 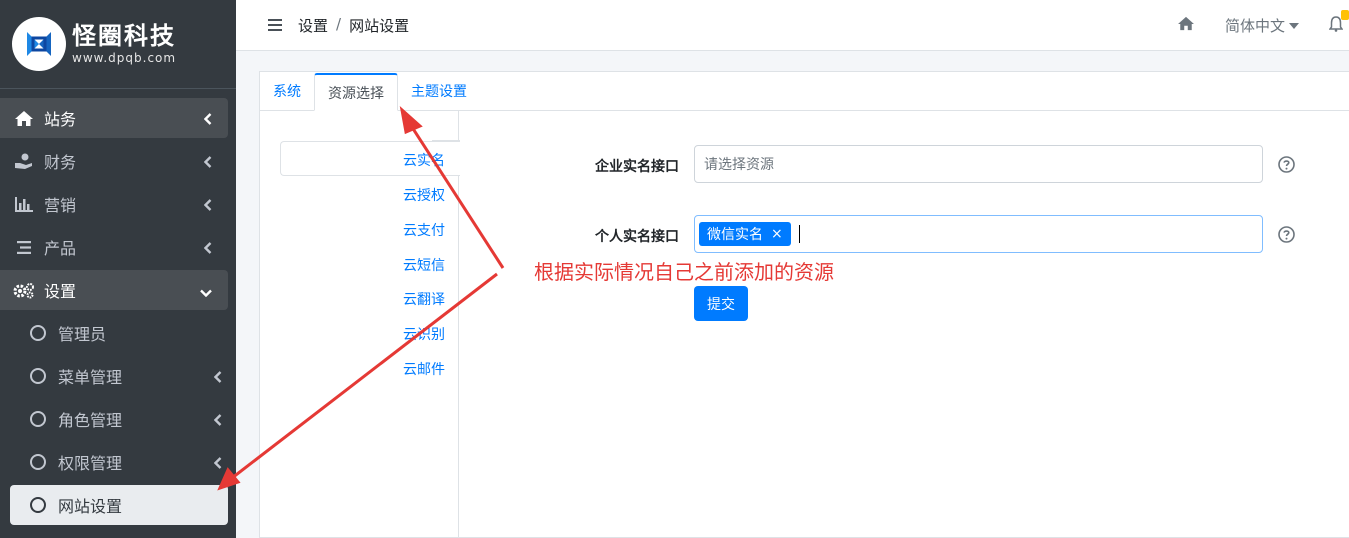 What do you see at coordinates (60, 291) in the screenshot?
I see `sidebar-item-label: 设置` at bounding box center [60, 291].